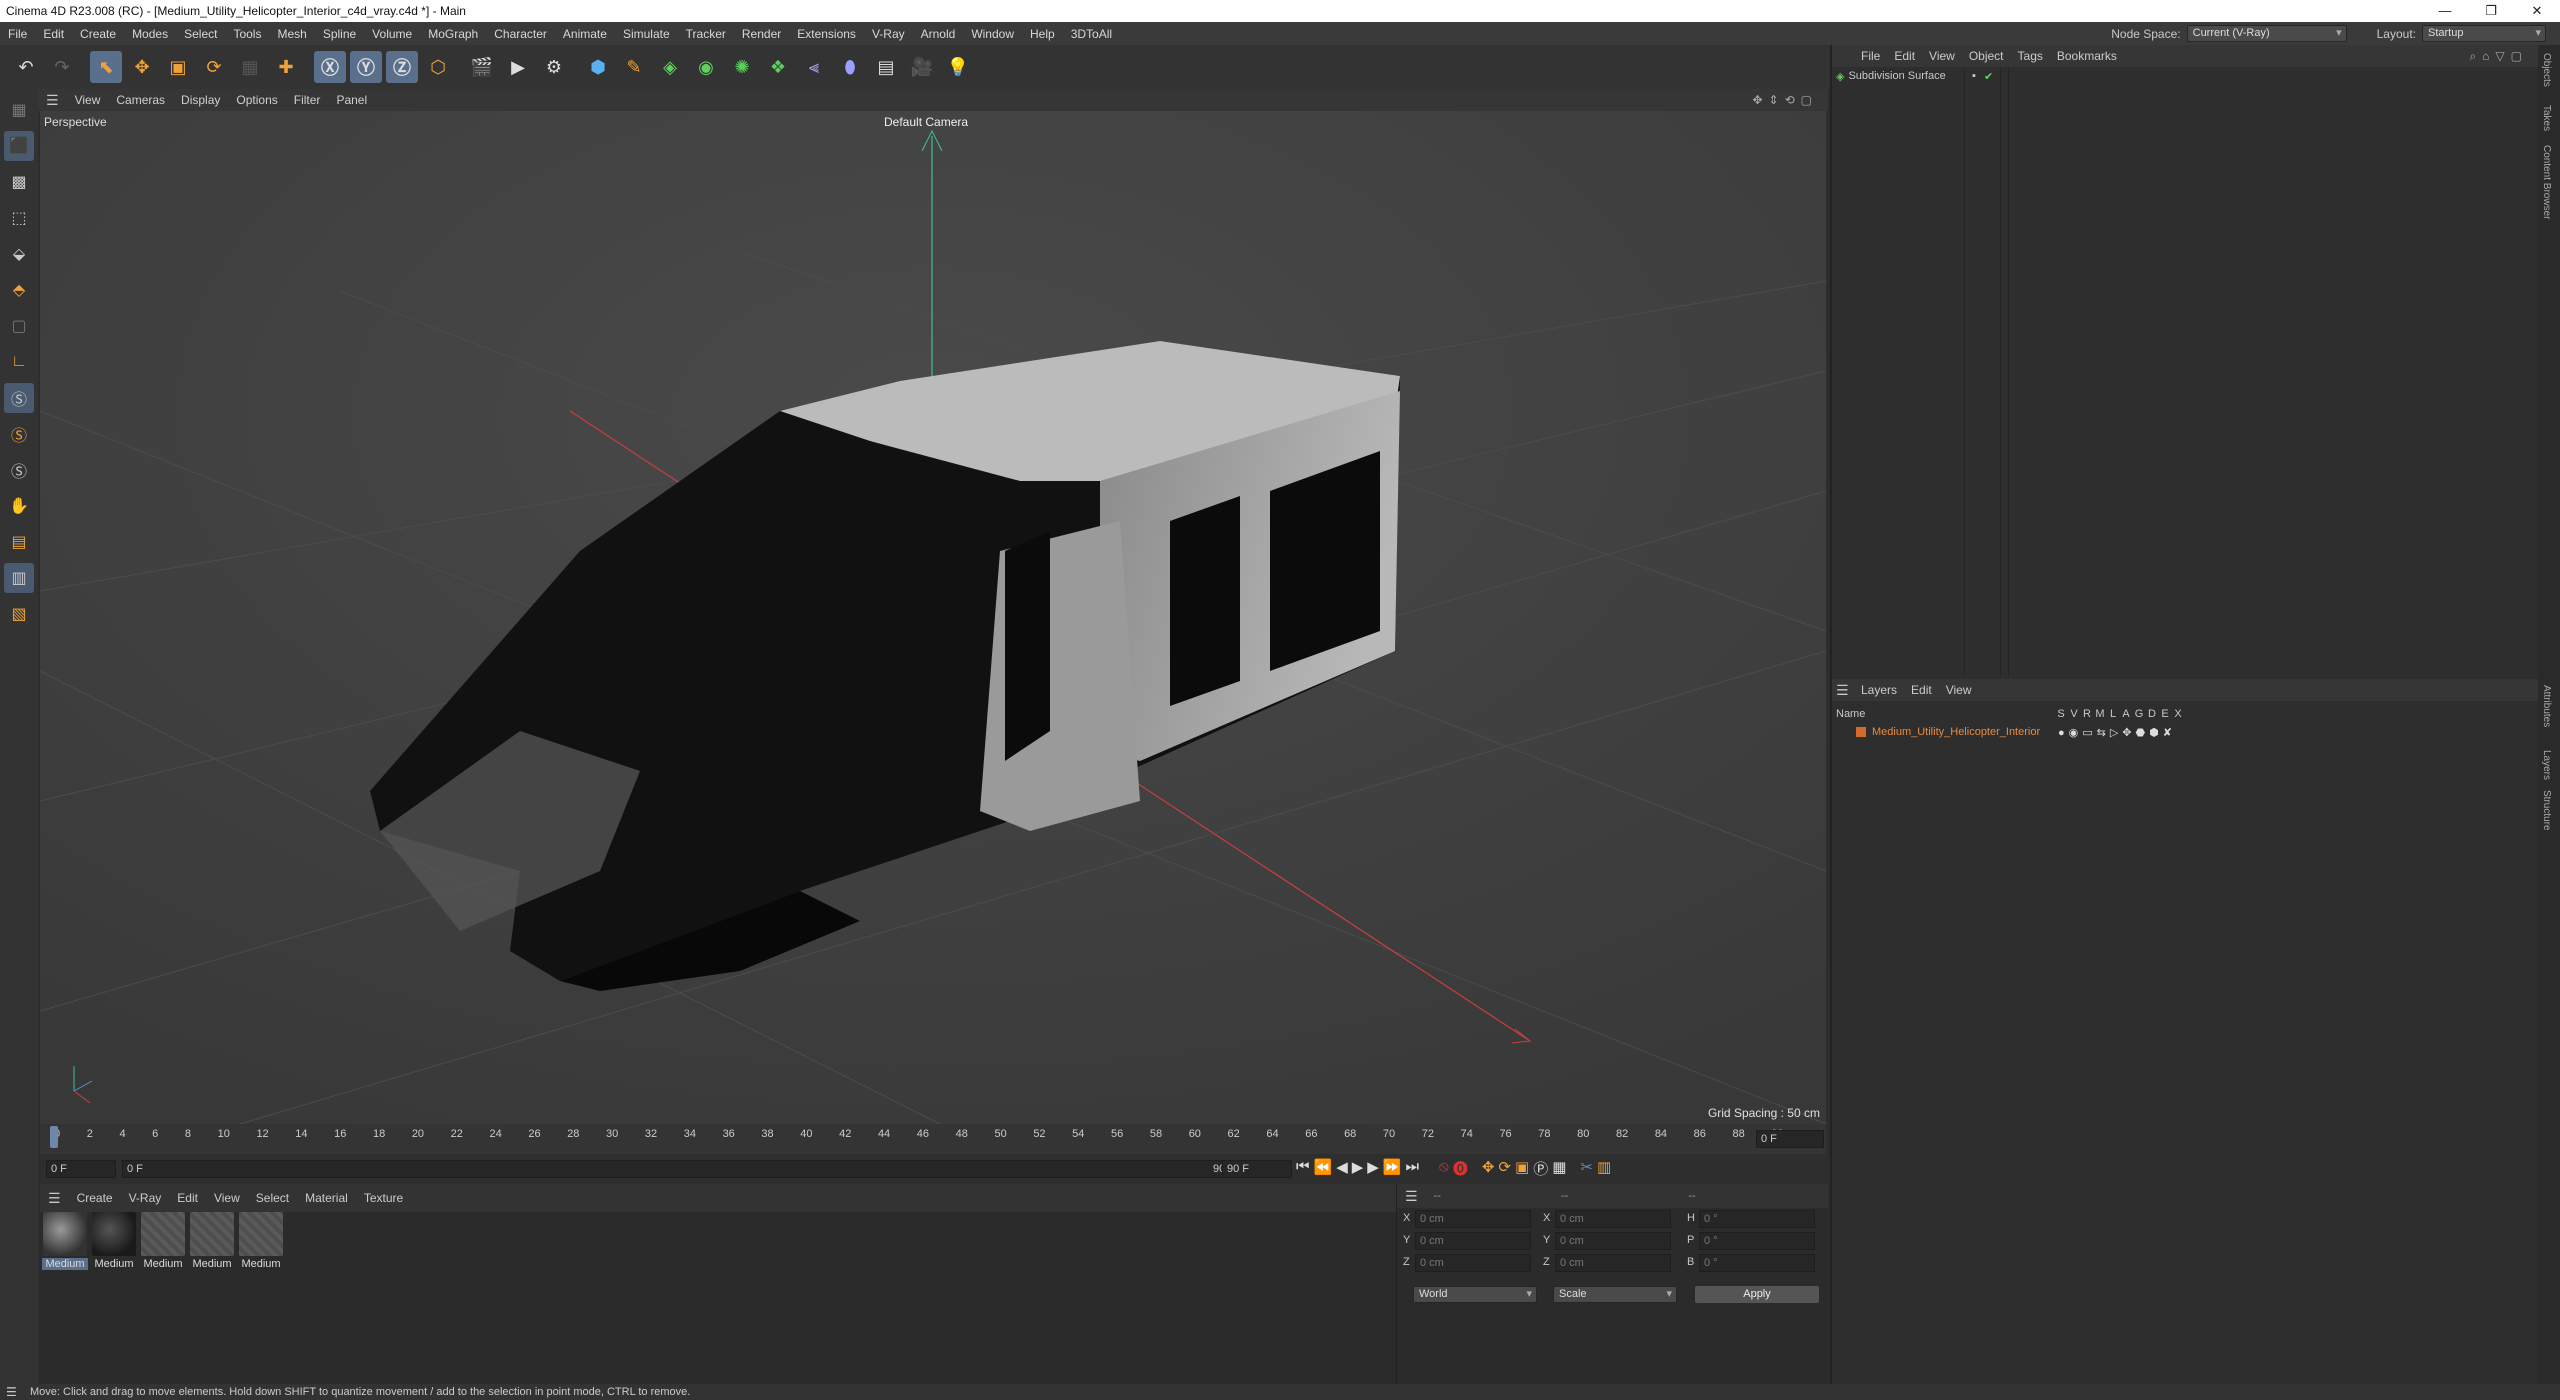  I want to click on undo-icon: ↶, so click(26, 67).